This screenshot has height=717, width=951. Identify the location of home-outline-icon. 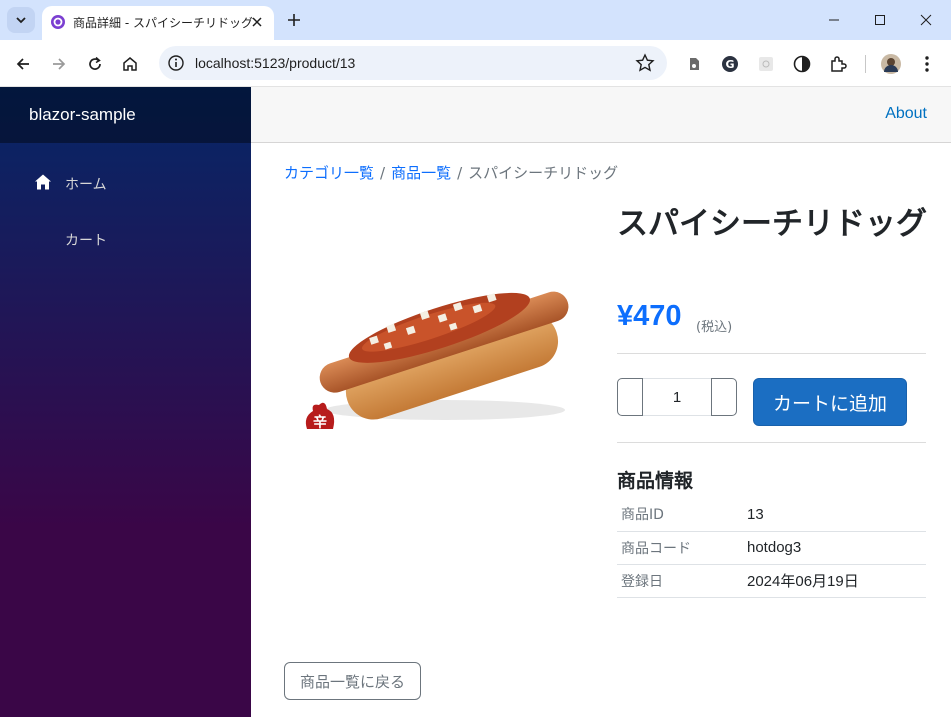
(130, 64).